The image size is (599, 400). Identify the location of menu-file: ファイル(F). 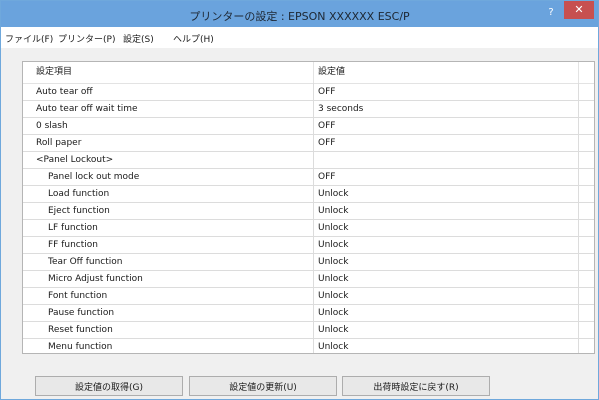
(29, 38).